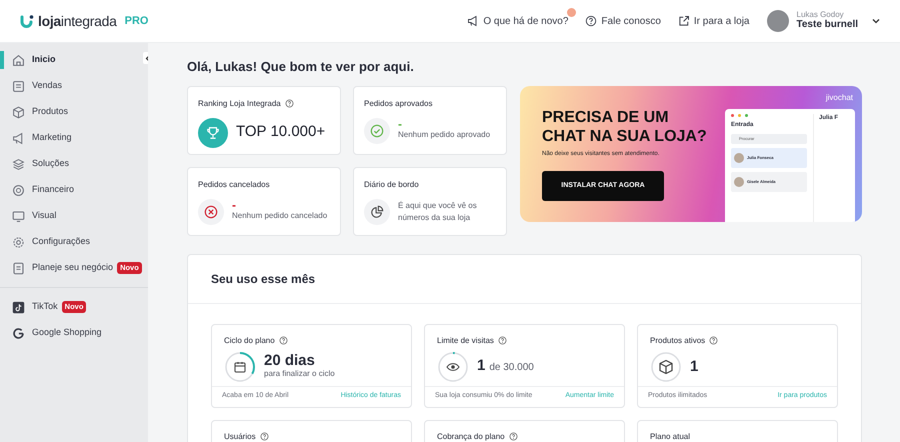 Image resolution: width=900 pixels, height=442 pixels. I want to click on header-link: O que há de novo?, so click(525, 21).